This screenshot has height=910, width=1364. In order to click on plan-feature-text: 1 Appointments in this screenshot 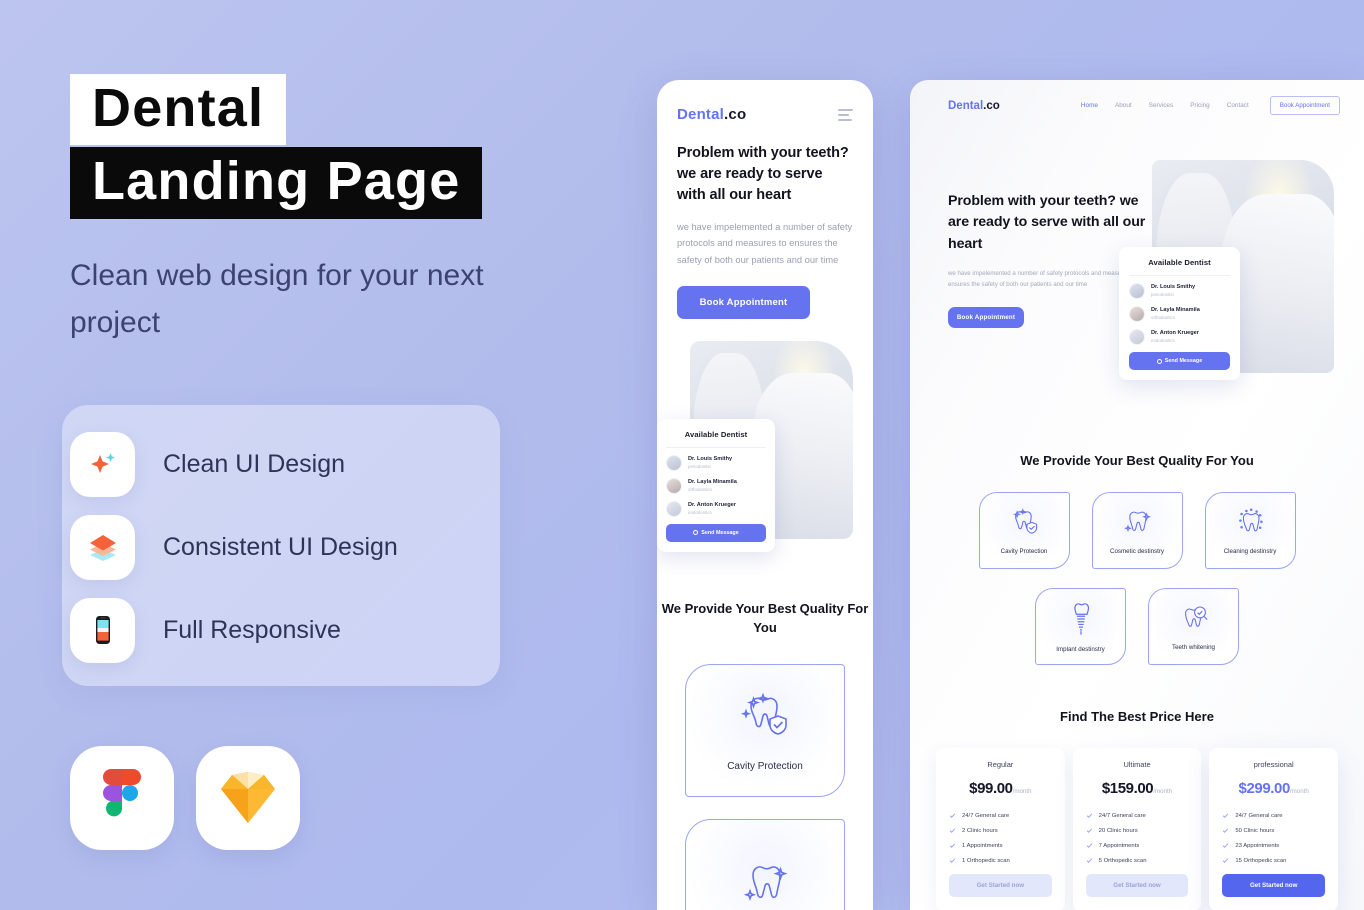, I will do `click(982, 845)`.